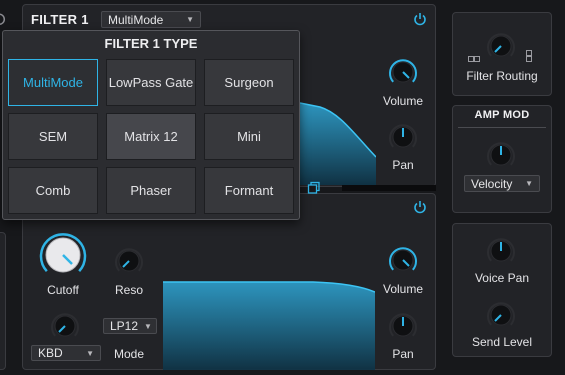 Image resolution: width=565 pixels, height=375 pixels. What do you see at coordinates (501, 251) in the screenshot?
I see `voice-pan-knob` at bounding box center [501, 251].